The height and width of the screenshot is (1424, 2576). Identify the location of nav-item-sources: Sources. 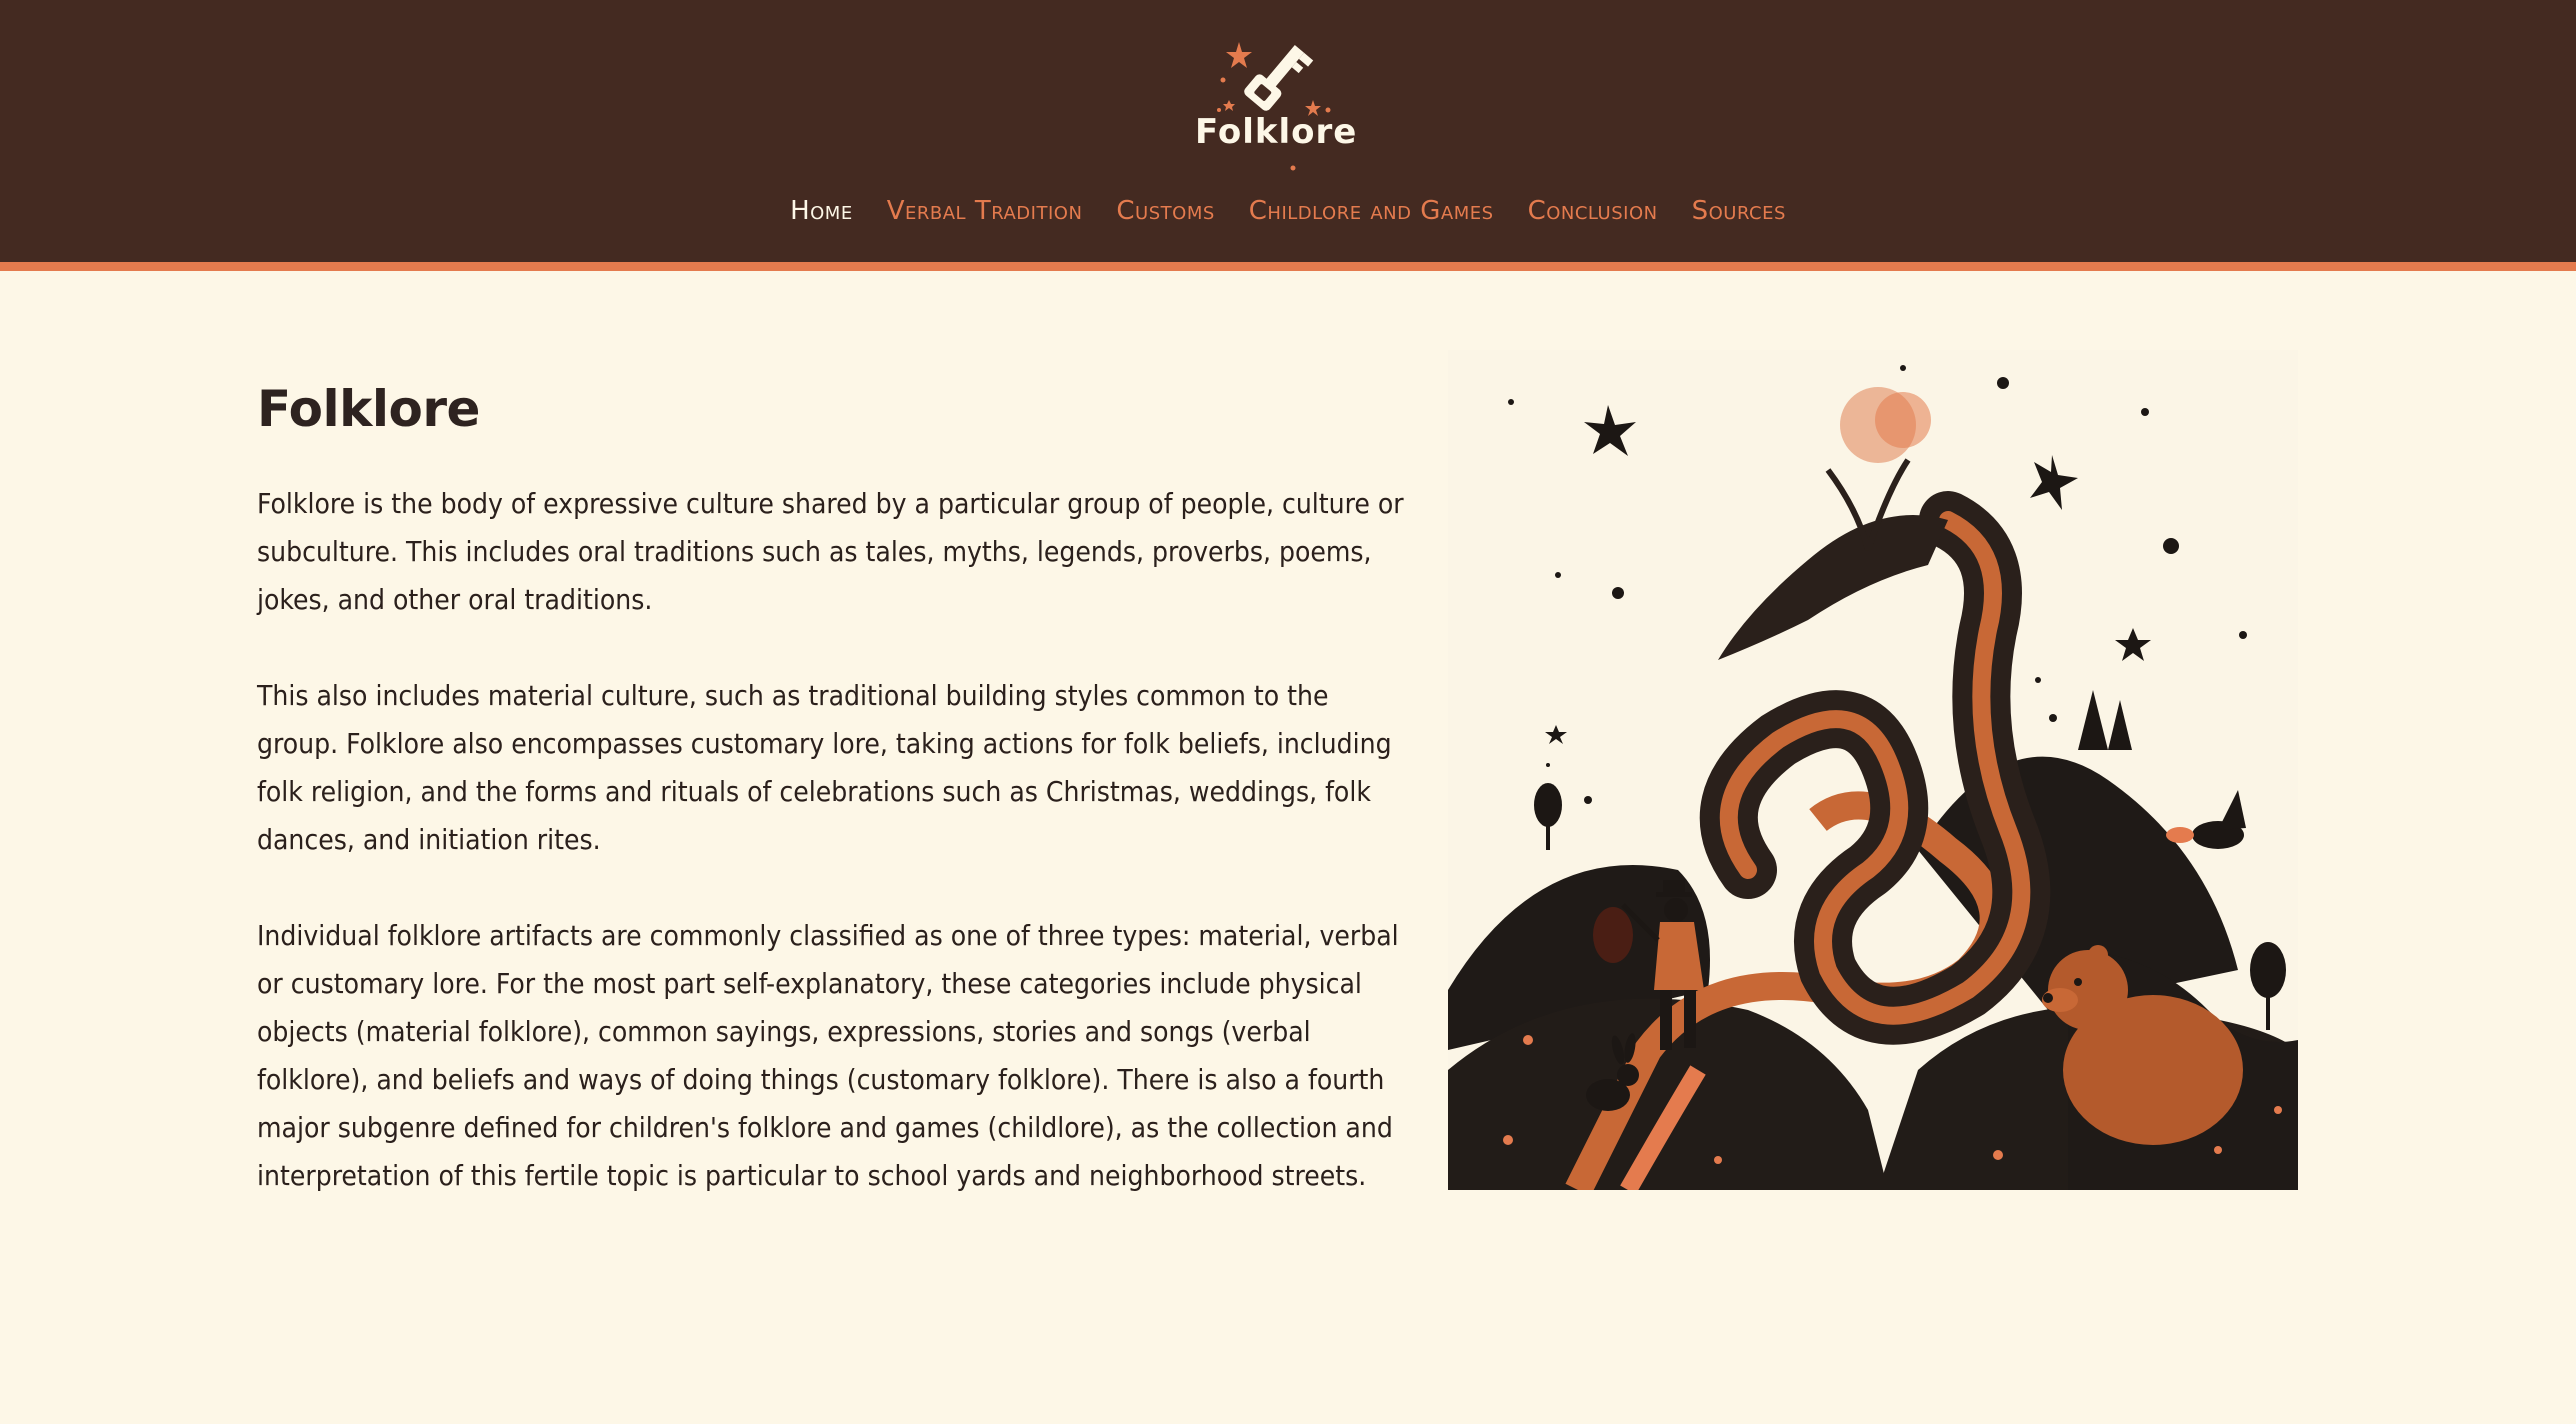
(1739, 211).